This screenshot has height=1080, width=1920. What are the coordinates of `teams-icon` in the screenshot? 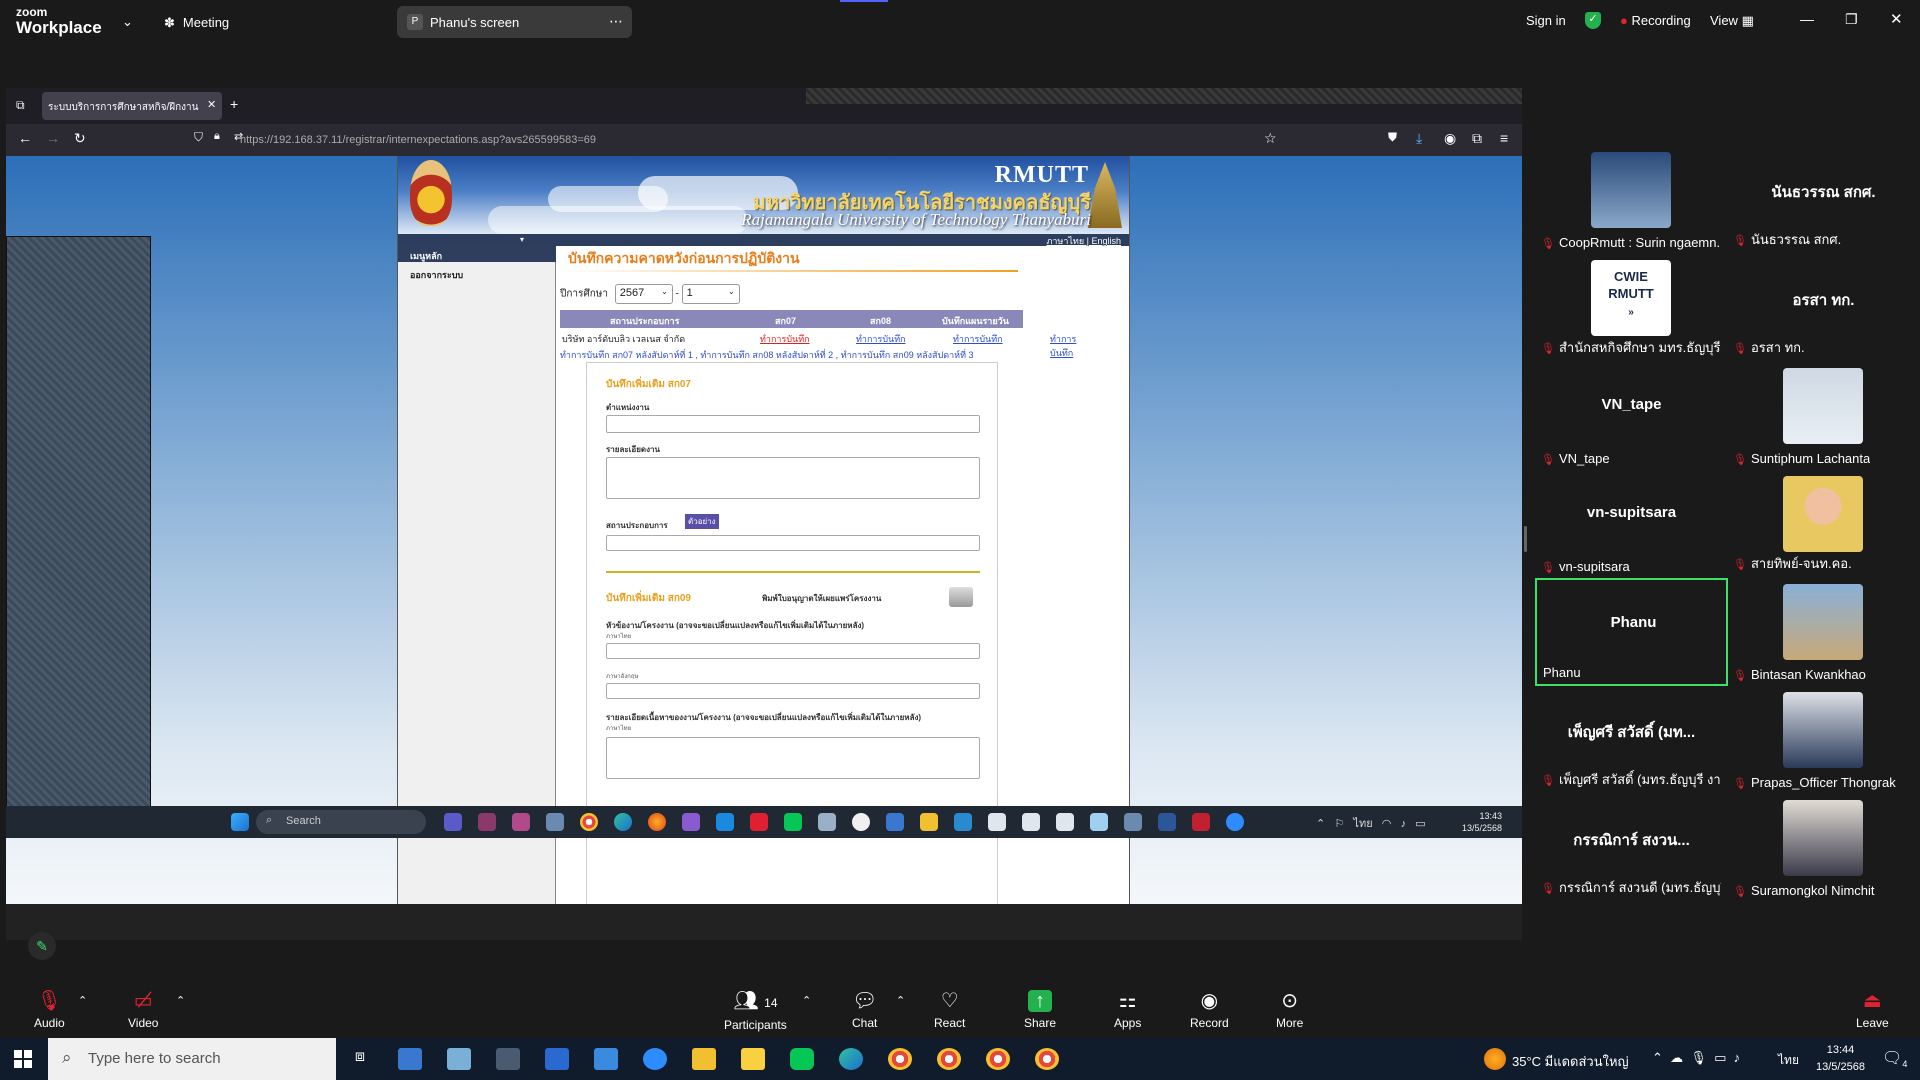 It's located at (453, 822).